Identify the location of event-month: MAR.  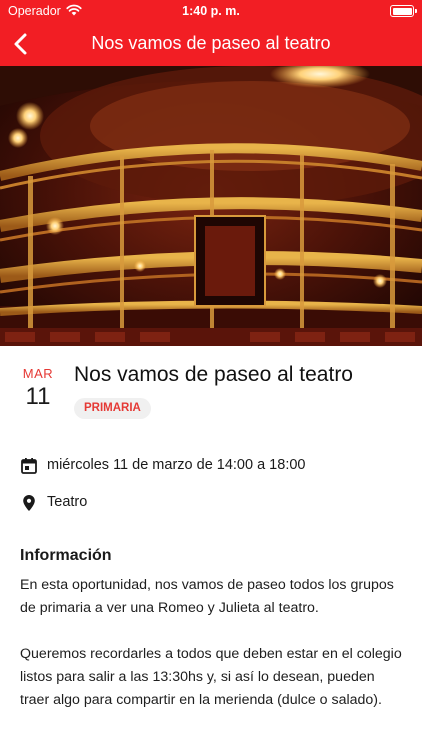
(38, 373).